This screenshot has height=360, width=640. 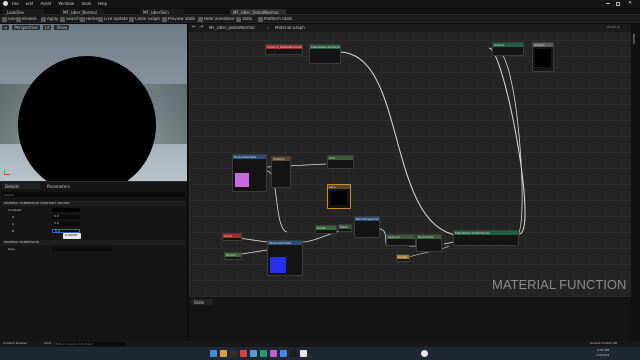 What do you see at coordinates (278, 19) in the screenshot?
I see `platform-stats-label: Platform Stats` at bounding box center [278, 19].